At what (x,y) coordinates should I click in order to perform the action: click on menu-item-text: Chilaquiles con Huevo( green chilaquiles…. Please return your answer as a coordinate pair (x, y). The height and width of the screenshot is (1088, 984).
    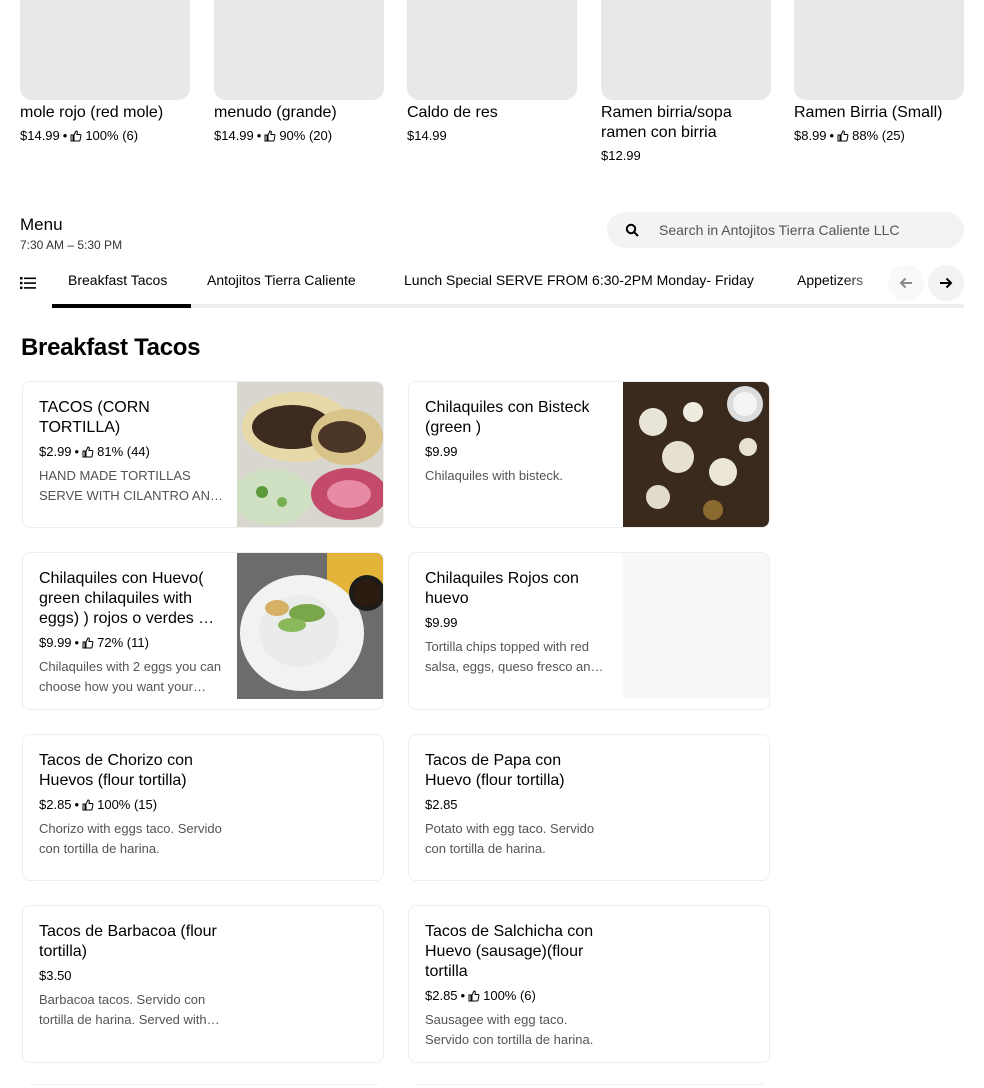
    Looking at the image, I should click on (131, 633).